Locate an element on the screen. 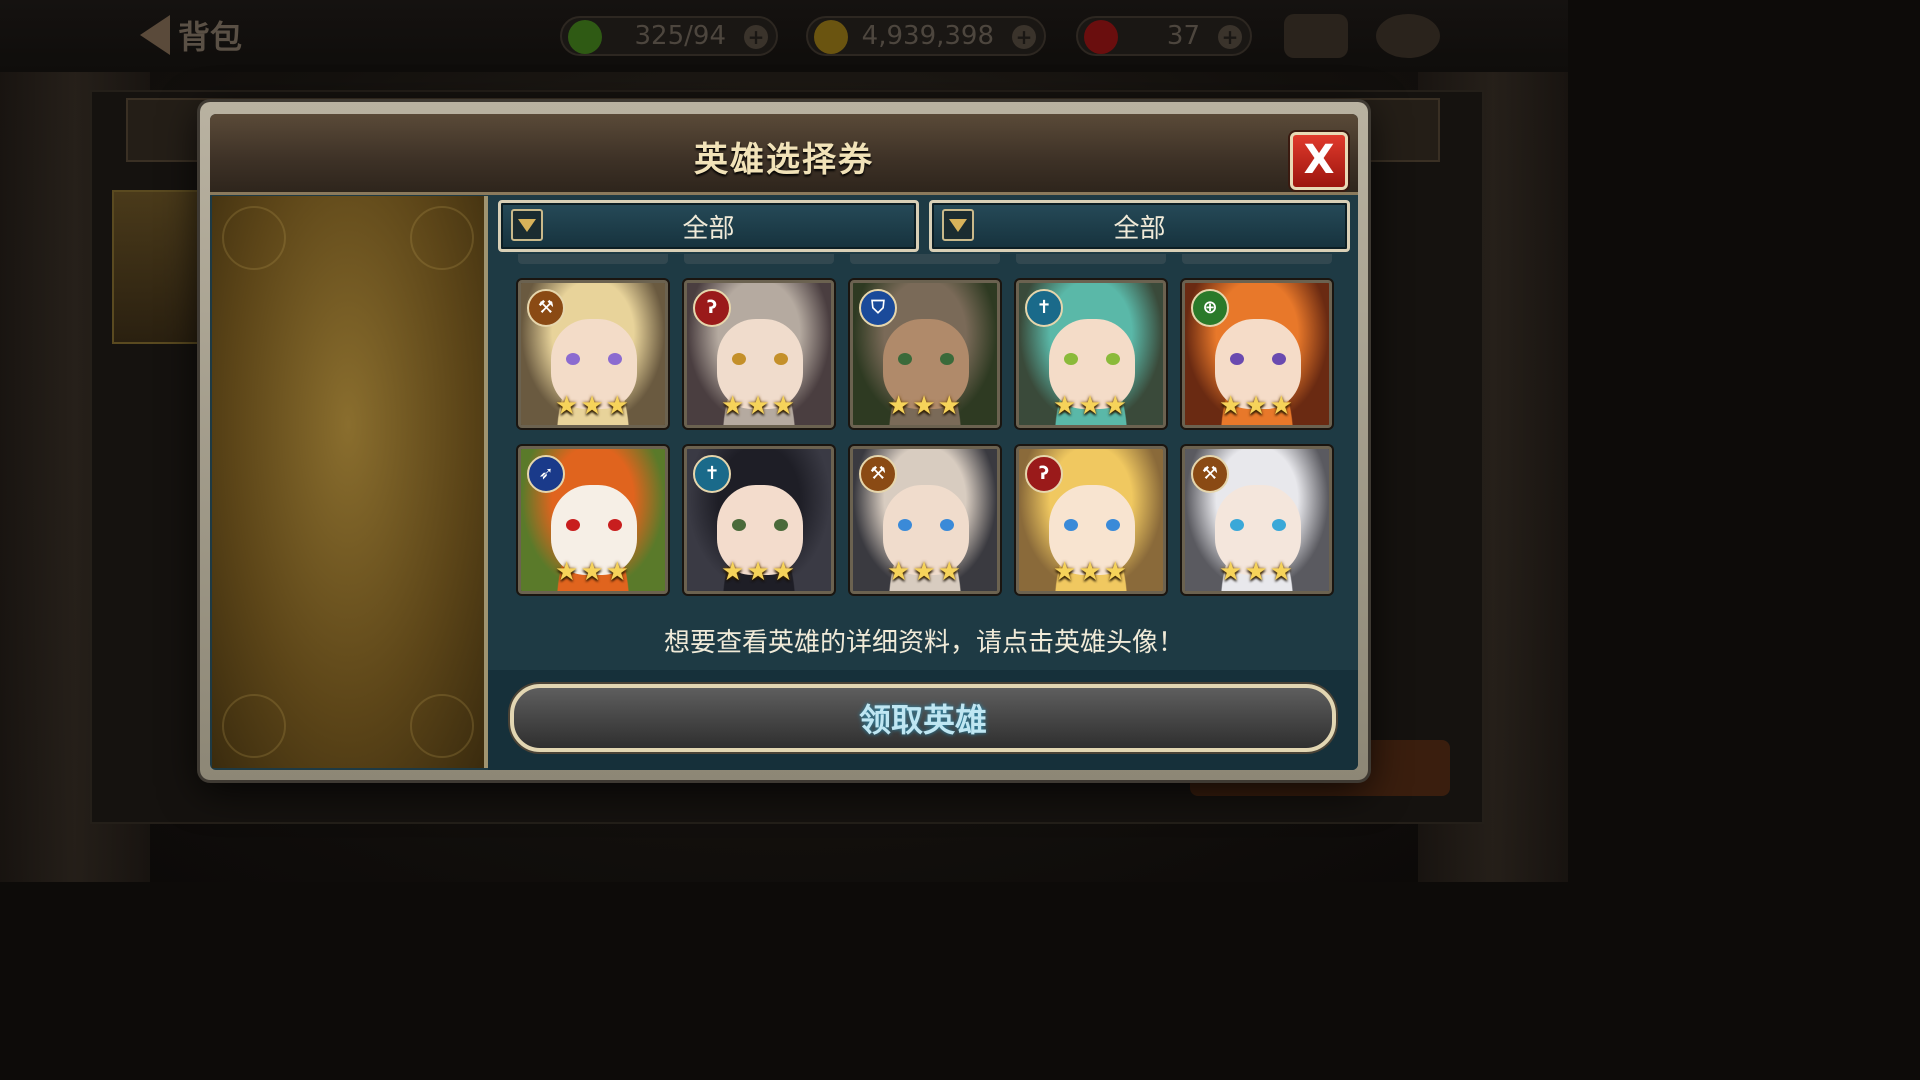 The height and width of the screenshot is (1080, 1920). hero-preview-panel is located at coordinates (350, 482).